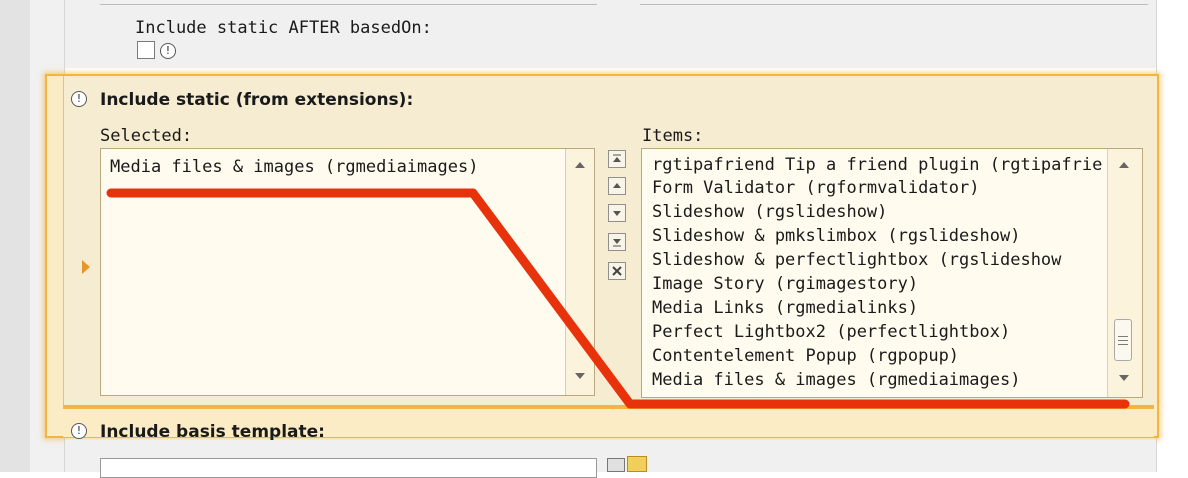 The image size is (1188, 478). I want to click on selected-item: Media files & images (rgmediaimages), so click(294, 167).